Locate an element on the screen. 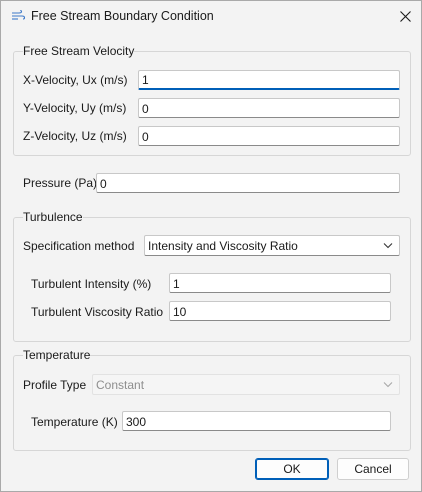  y-velocity-input is located at coordinates (269, 108).